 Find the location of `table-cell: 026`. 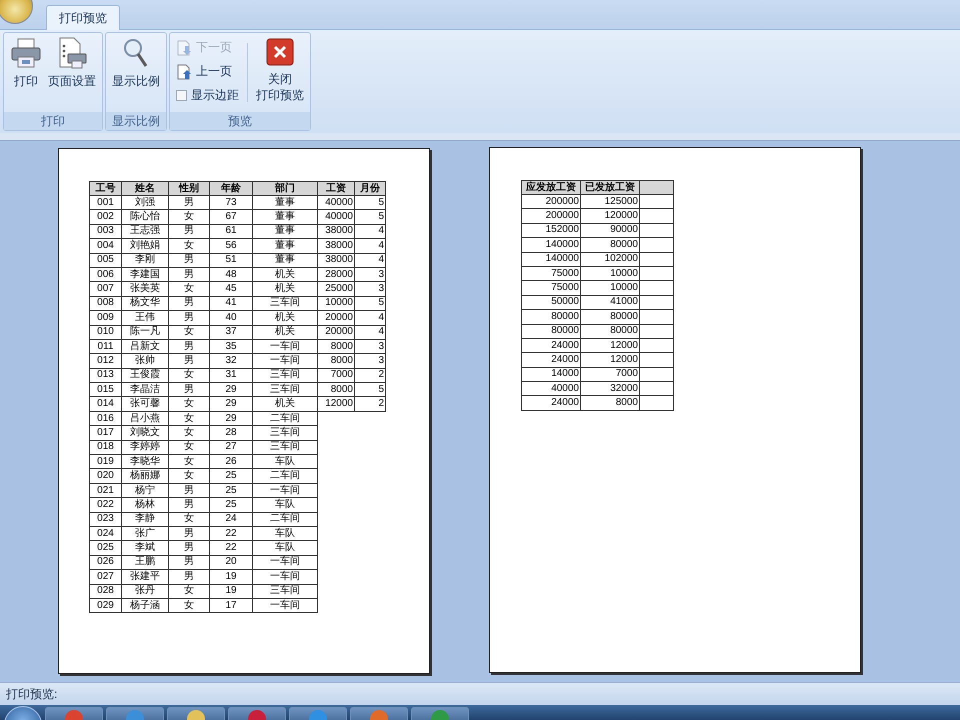

table-cell: 026 is located at coordinates (106, 562).